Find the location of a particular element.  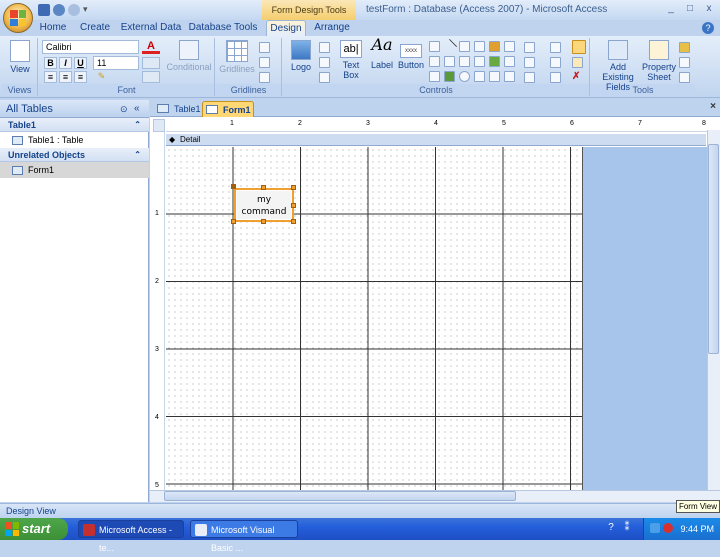

tray-icon is located at coordinates (655, 528).